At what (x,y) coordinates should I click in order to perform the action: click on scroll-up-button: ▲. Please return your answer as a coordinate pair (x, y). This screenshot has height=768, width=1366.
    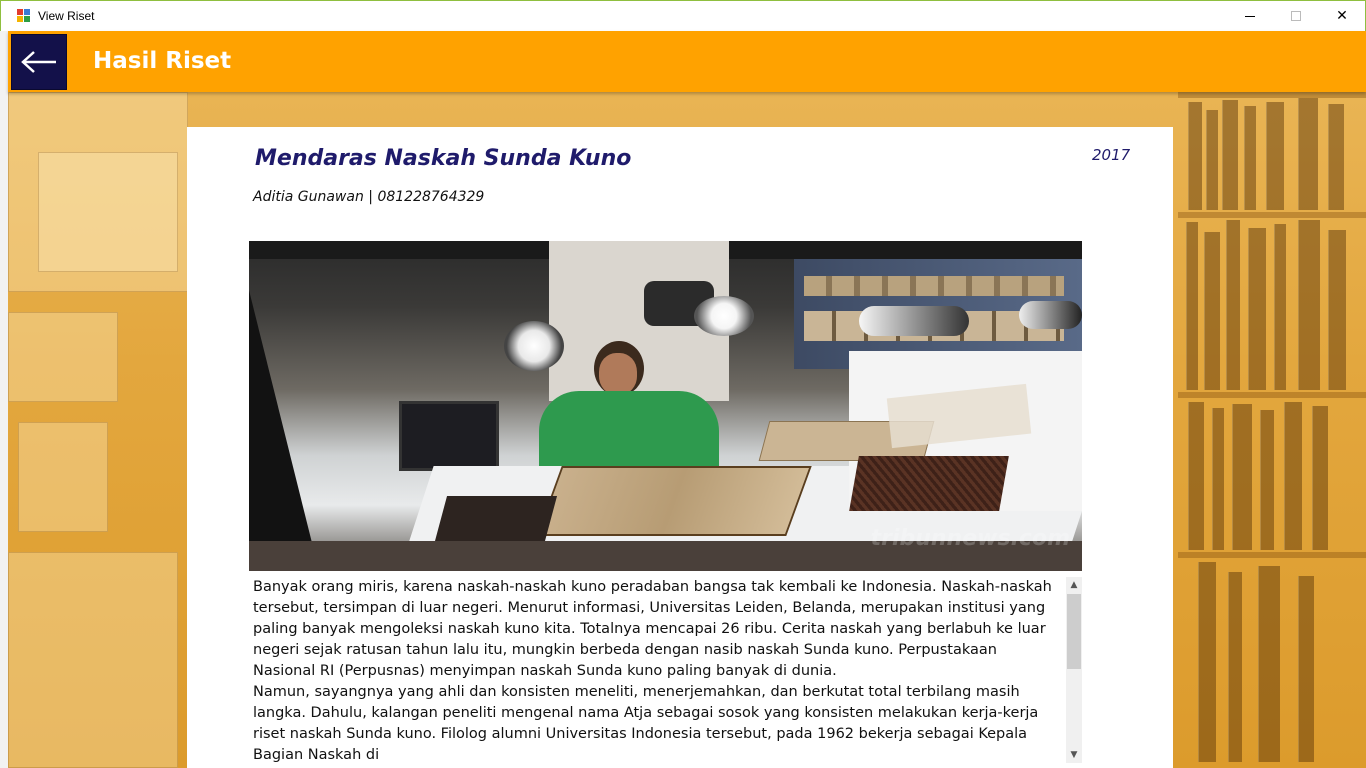
    Looking at the image, I should click on (1074, 585).